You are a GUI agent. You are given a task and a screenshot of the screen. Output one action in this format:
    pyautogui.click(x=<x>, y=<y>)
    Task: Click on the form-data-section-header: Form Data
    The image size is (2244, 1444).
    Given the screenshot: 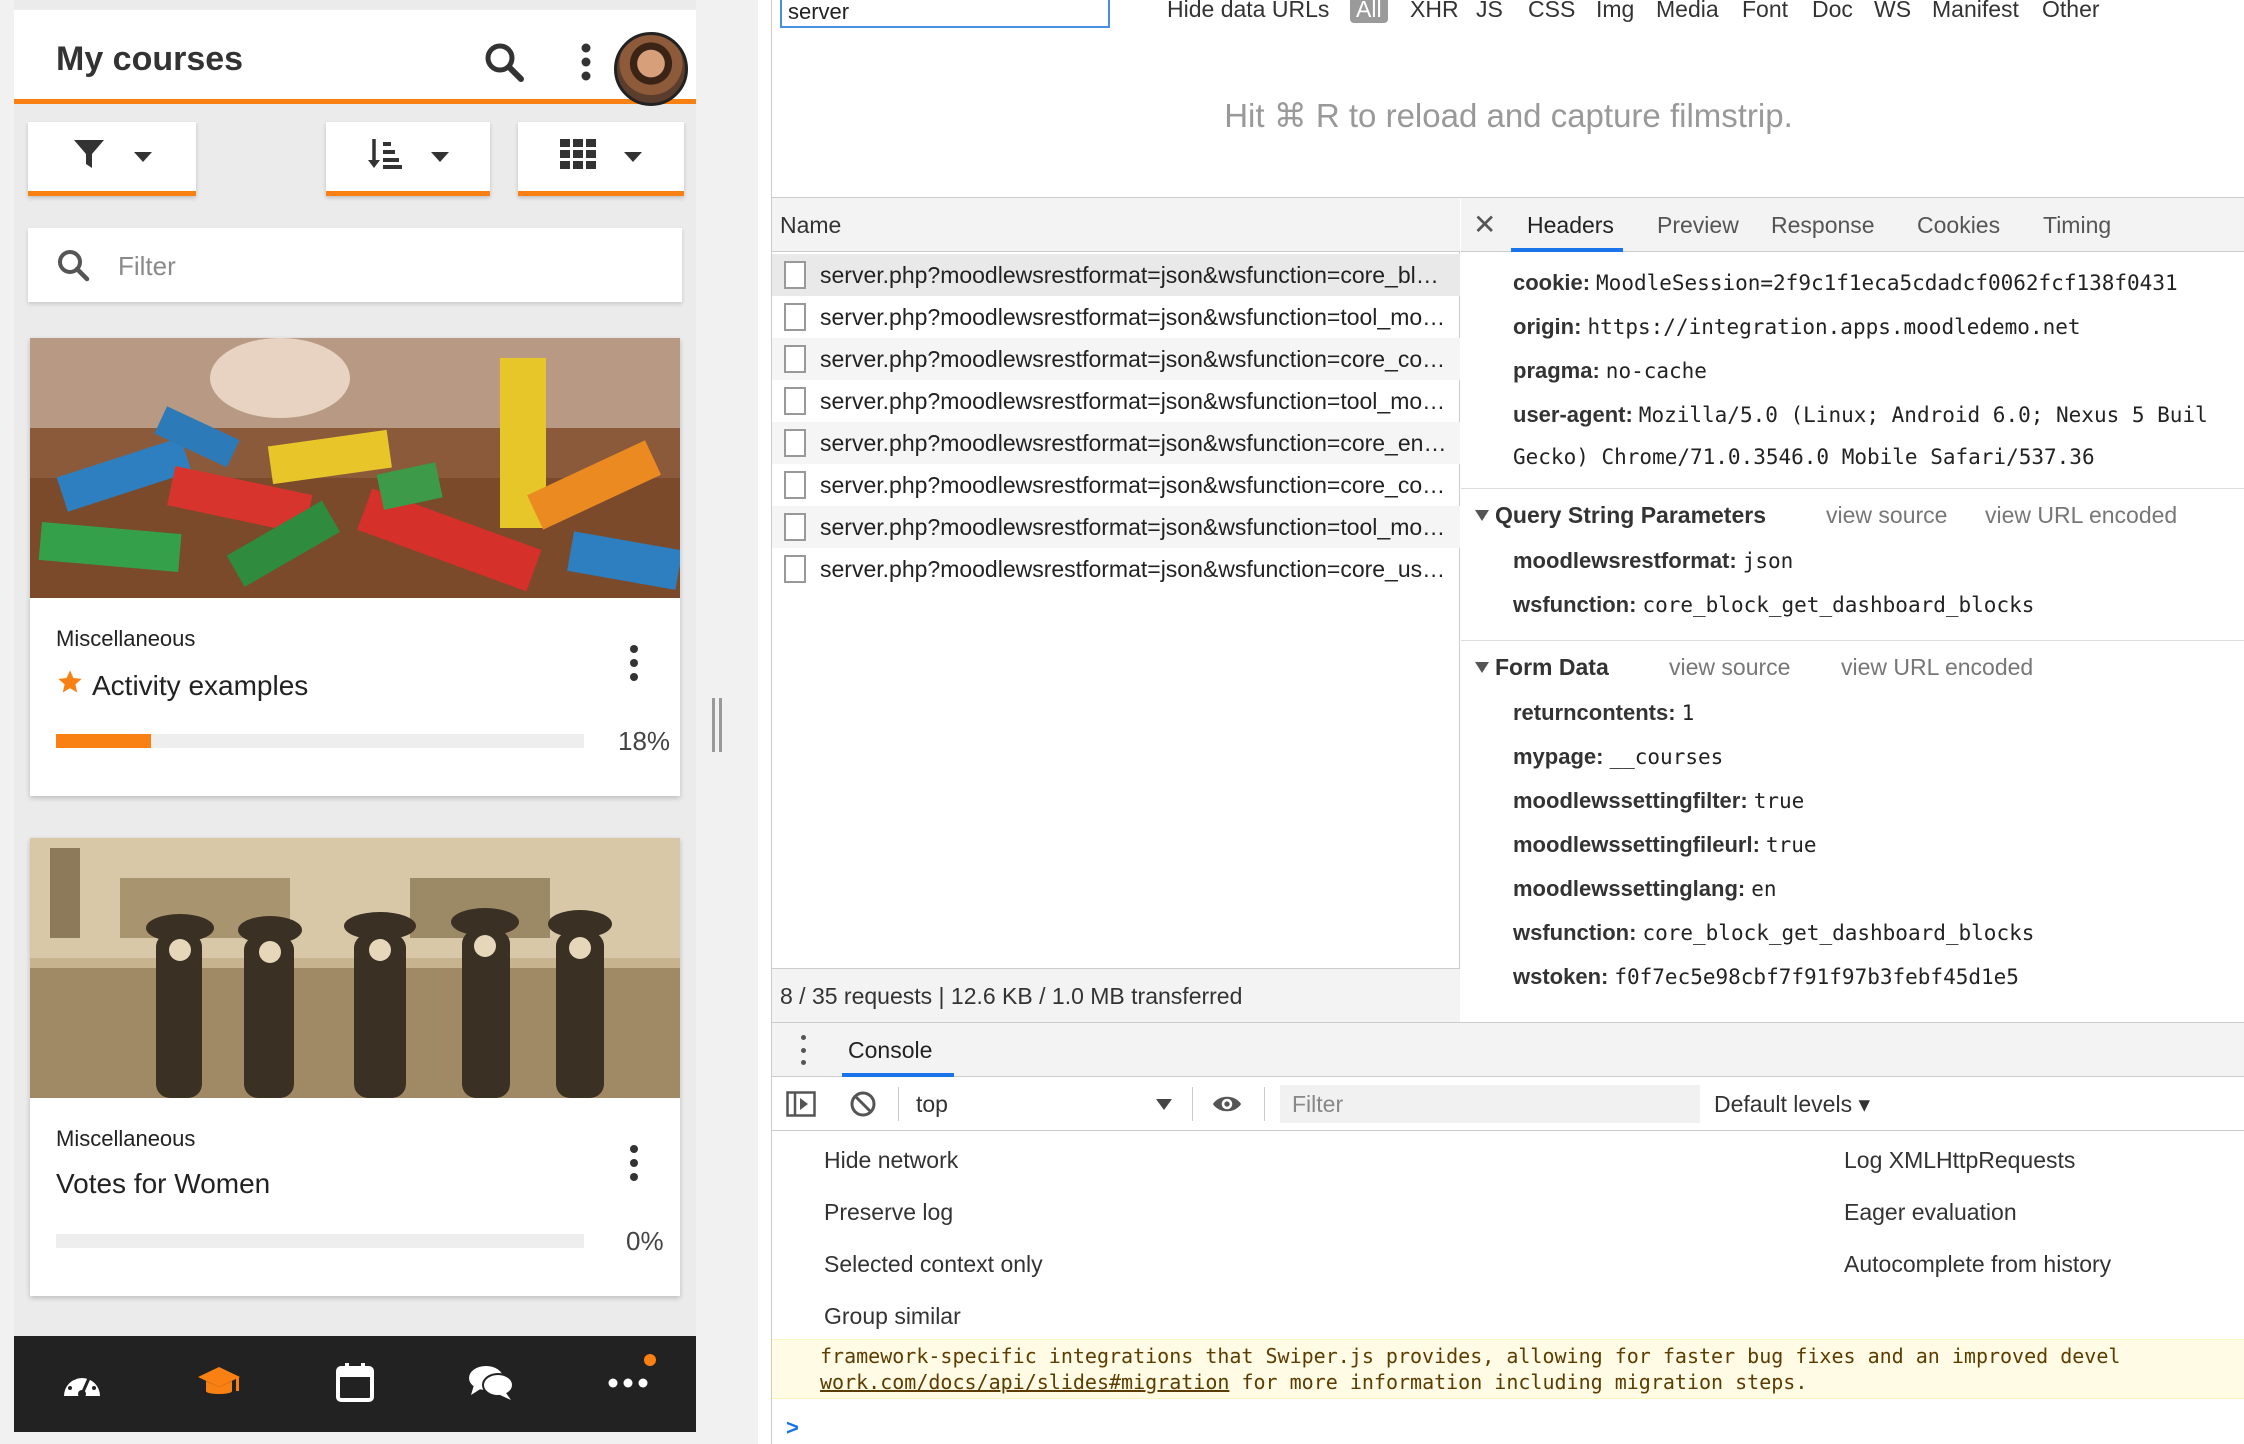 What is the action you would take?
    pyautogui.click(x=1542, y=667)
    